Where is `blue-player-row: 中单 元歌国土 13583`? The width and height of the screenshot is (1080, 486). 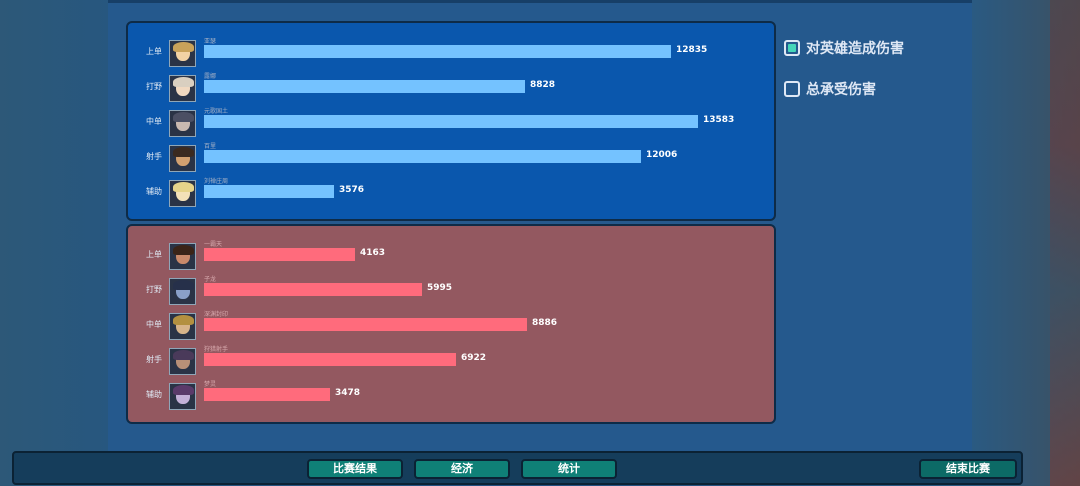 blue-player-row: 中单 元歌国土 13583 is located at coordinates (451, 124).